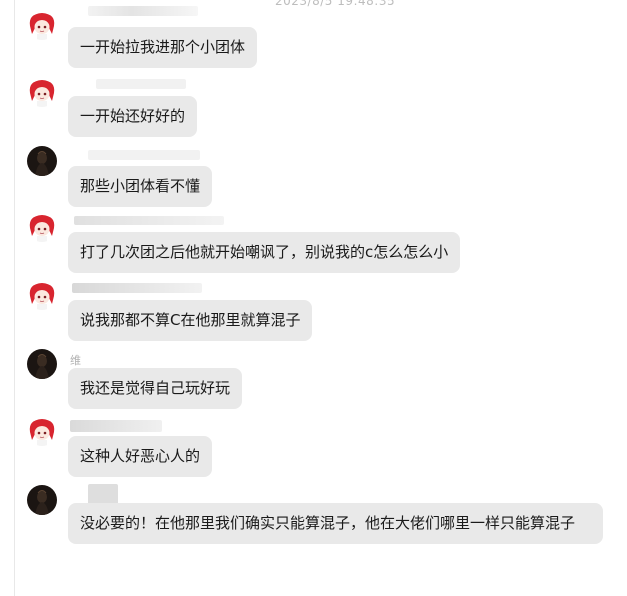 This screenshot has height=596, width=627. What do you see at coordinates (335, 523) in the screenshot?
I see `message-bubble: 没必要的！在他那里我们确实只能算混子，他在大佬们哪里一样只能算混子` at bounding box center [335, 523].